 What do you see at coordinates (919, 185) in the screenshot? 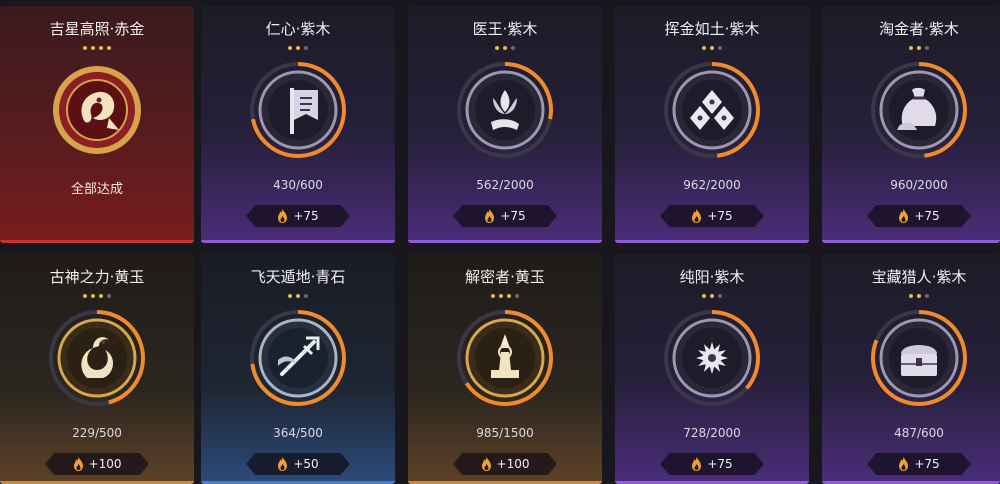
I see `progress-text: 960/2000` at bounding box center [919, 185].